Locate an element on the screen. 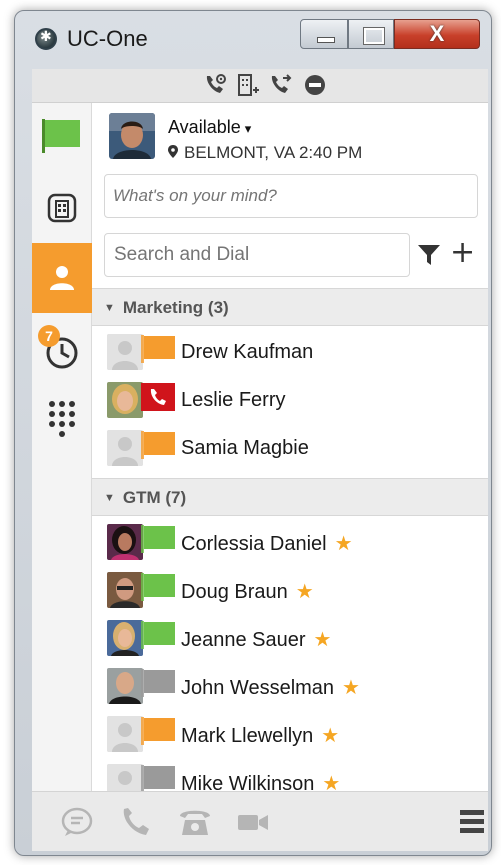 The image size is (501, 865). contact-name: Mike Wilkinson is located at coordinates (248, 782).